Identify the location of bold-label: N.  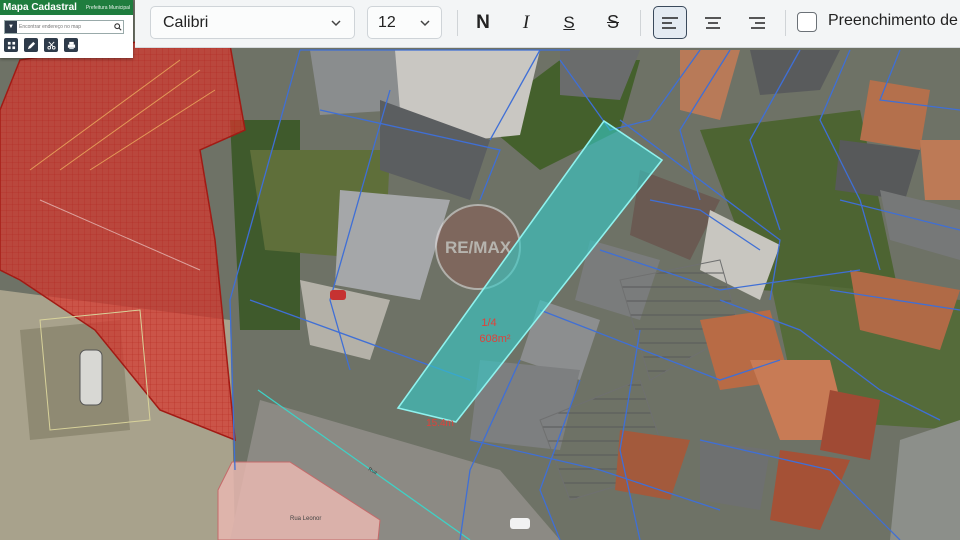
(483, 22).